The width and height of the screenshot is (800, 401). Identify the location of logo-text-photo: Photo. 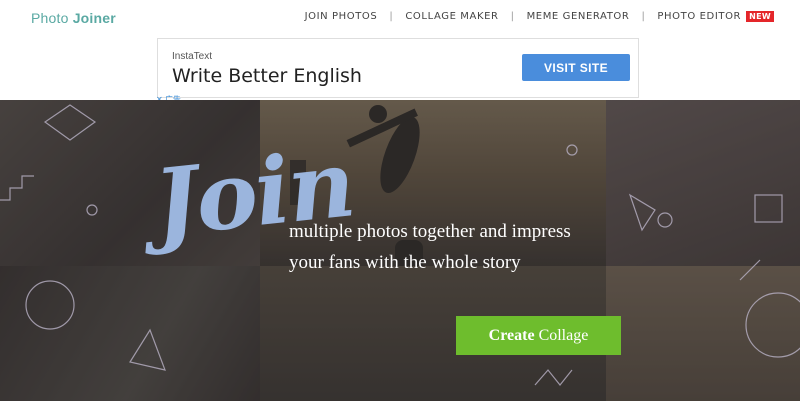
(50, 18).